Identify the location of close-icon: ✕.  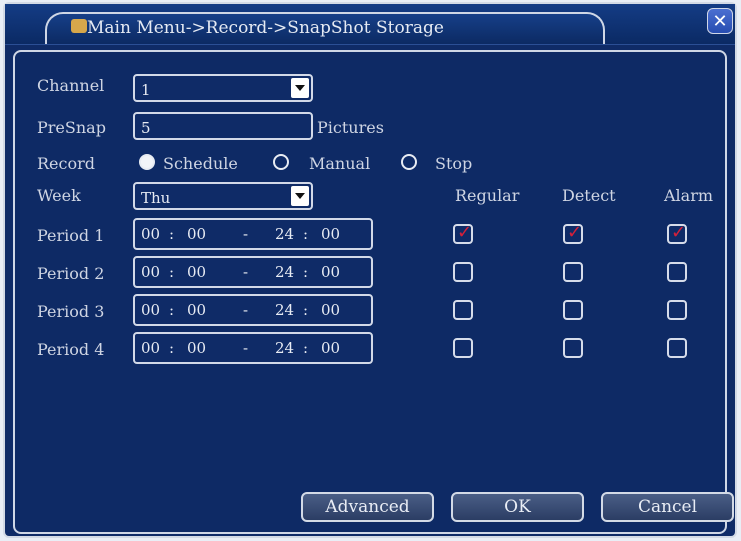
(720, 21).